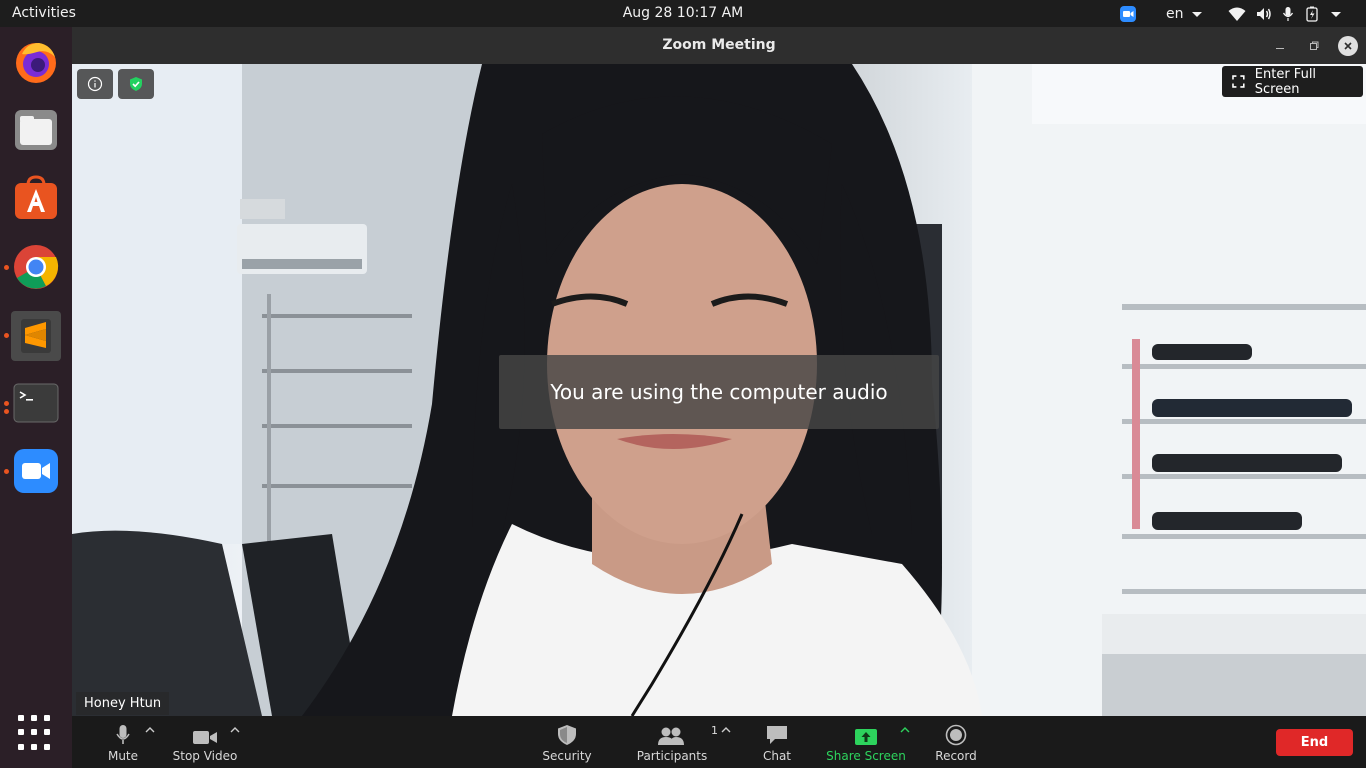 Image resolution: width=1366 pixels, height=768 pixels. I want to click on participants-options-caret, so click(726, 731).